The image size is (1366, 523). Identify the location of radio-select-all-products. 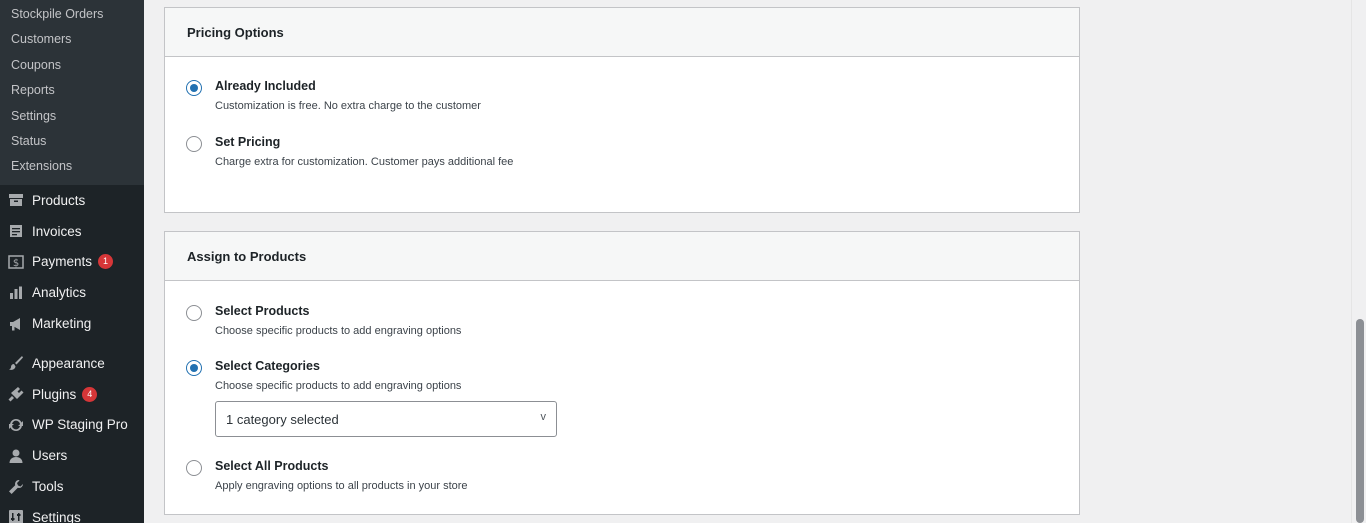
(194, 468).